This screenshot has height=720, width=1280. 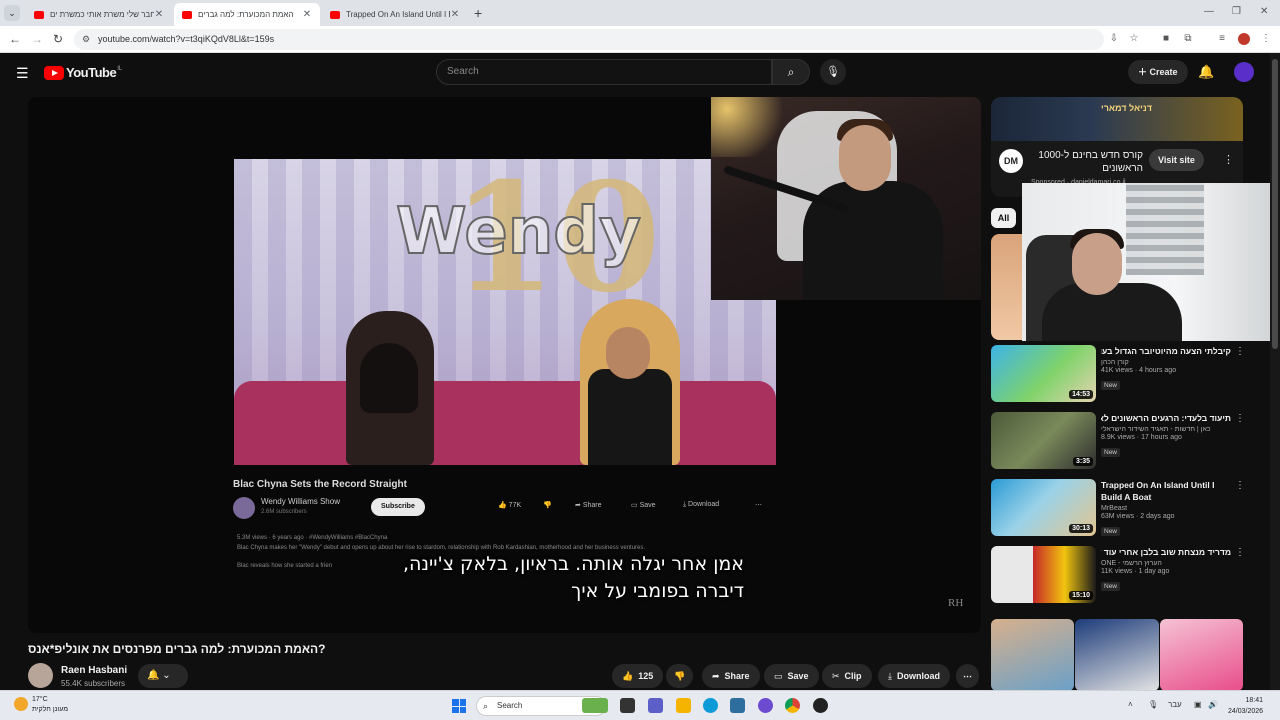 I want to click on save-button: ▭ Save, so click(x=791, y=676).